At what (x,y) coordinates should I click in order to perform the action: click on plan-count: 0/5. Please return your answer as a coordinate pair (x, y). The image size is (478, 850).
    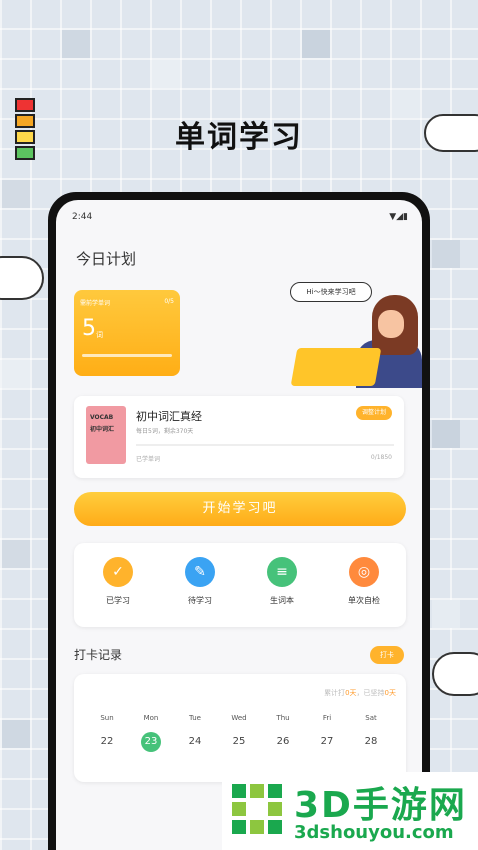
    Looking at the image, I should click on (169, 301).